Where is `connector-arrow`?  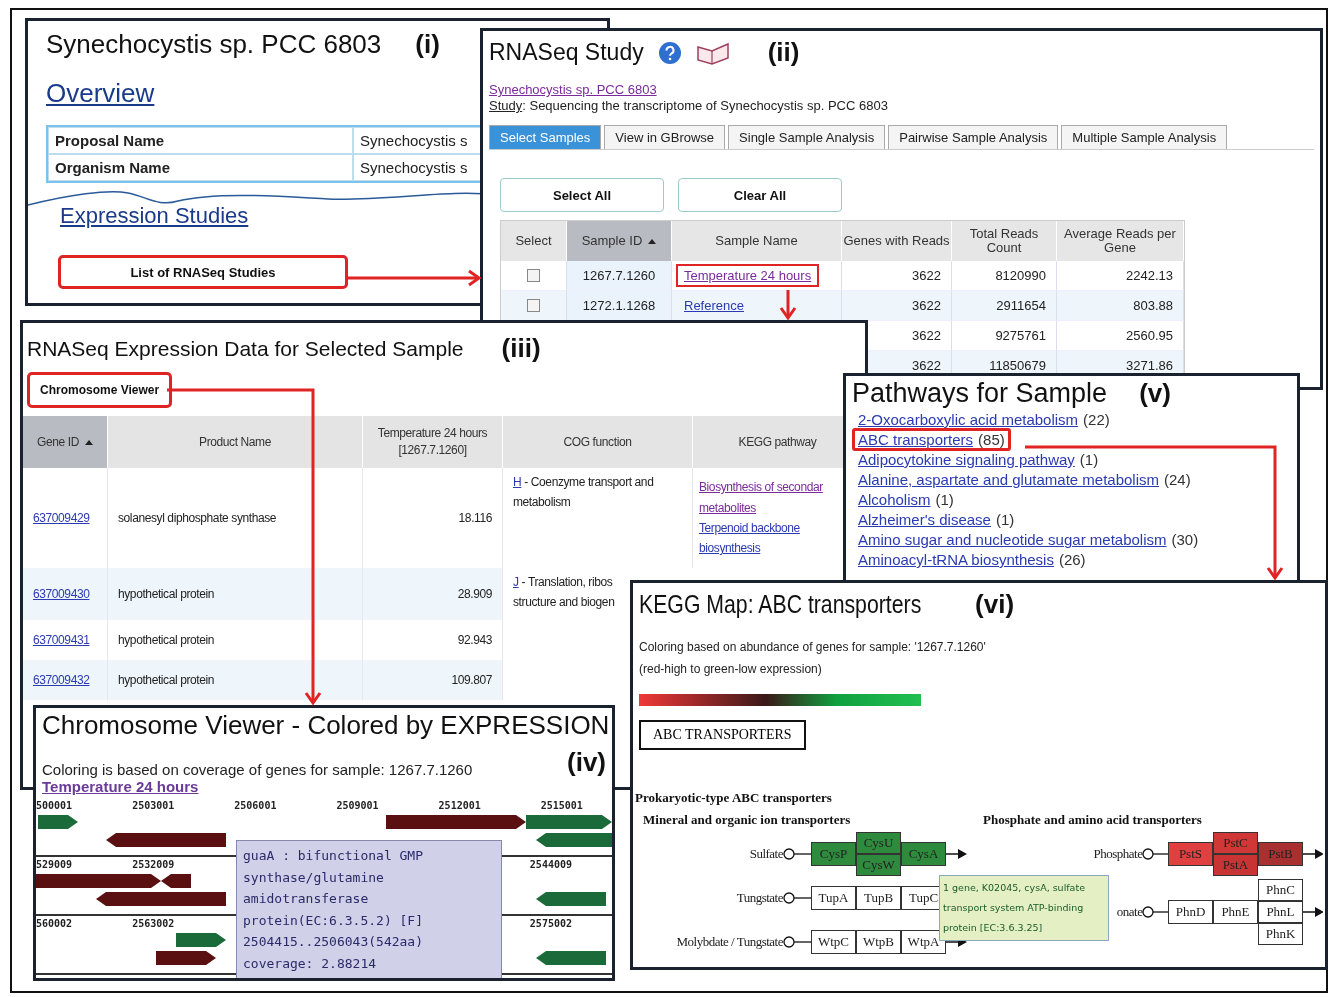
connector-arrow is located at coordinates (788, 305).